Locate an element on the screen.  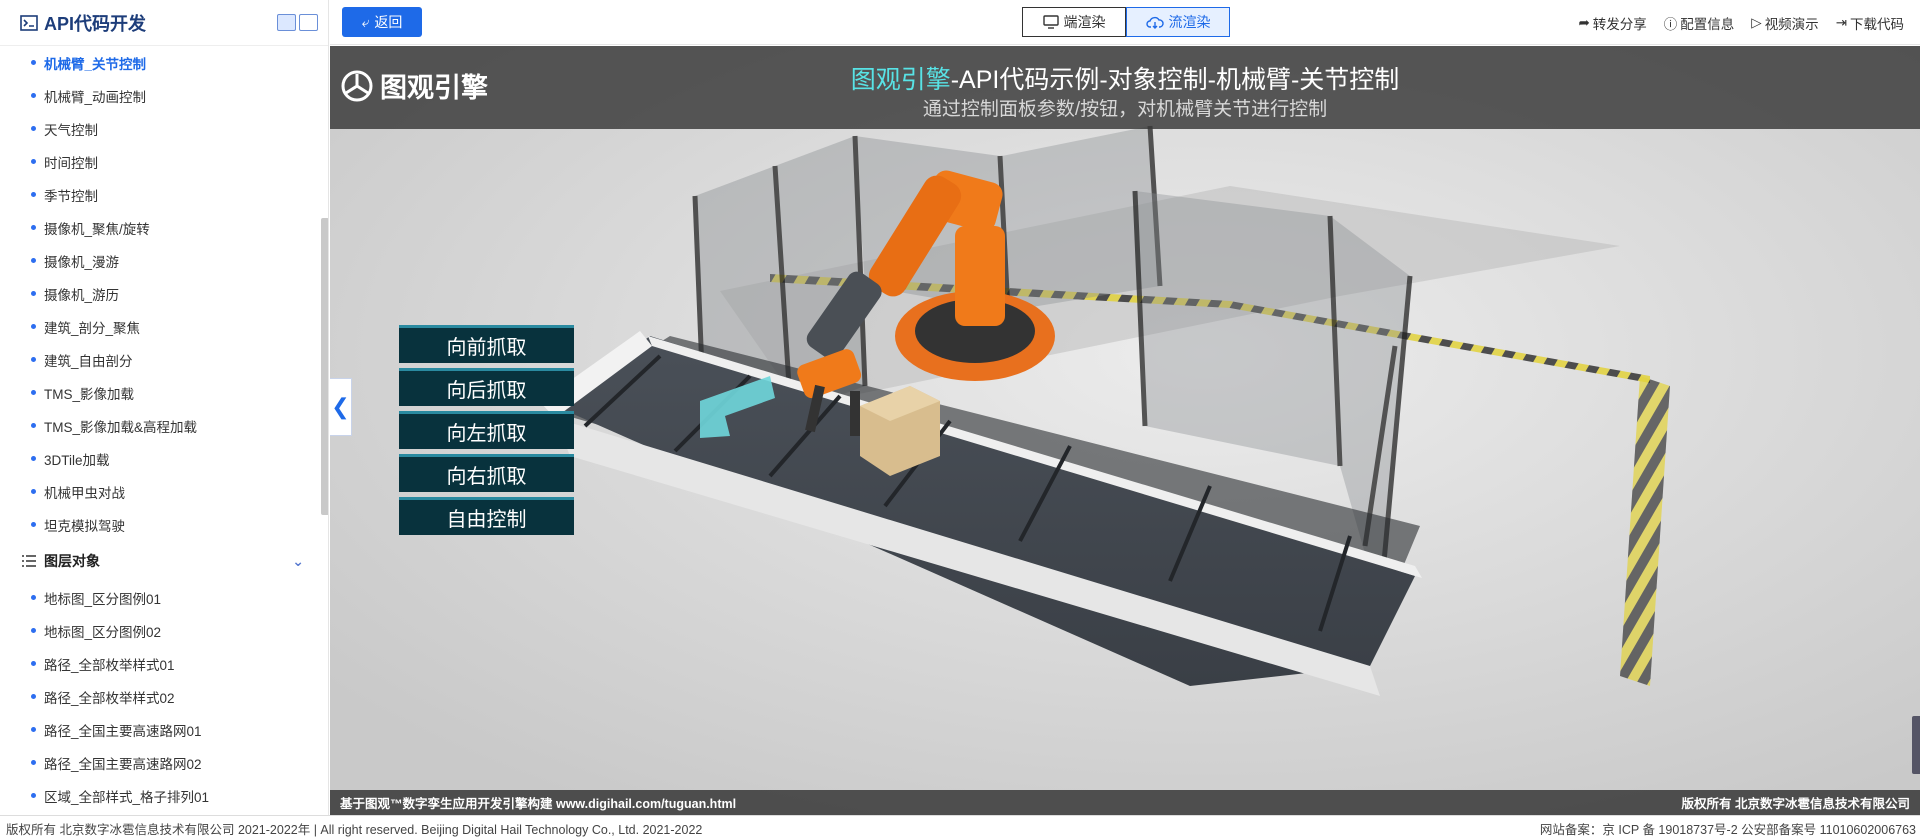
sidebar-item: 摄像机_漫游 is located at coordinates (164, 260).